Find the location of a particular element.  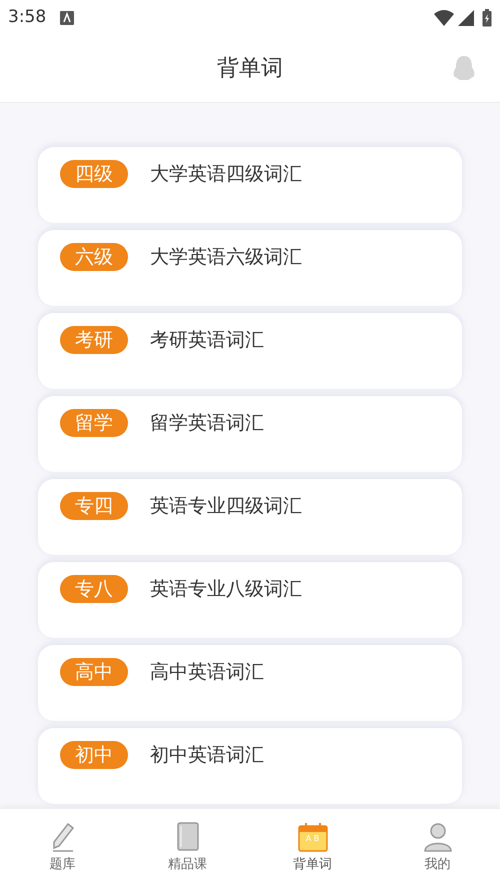

tab-bar-item: 我的 is located at coordinates (437, 848).